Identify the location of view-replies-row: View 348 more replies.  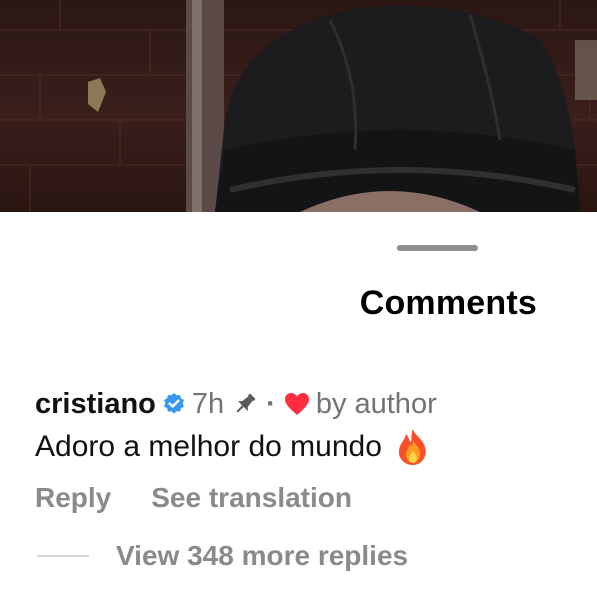
(222, 556).